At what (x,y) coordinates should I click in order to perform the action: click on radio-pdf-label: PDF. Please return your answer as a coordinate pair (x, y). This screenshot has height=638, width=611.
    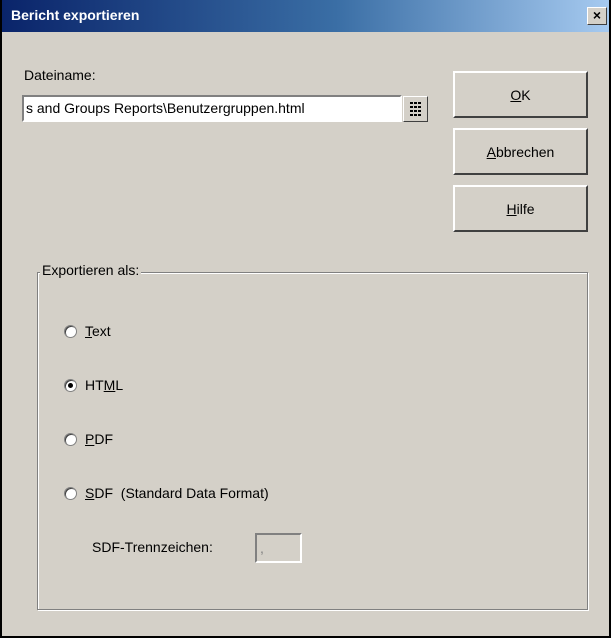
    Looking at the image, I should click on (99, 439).